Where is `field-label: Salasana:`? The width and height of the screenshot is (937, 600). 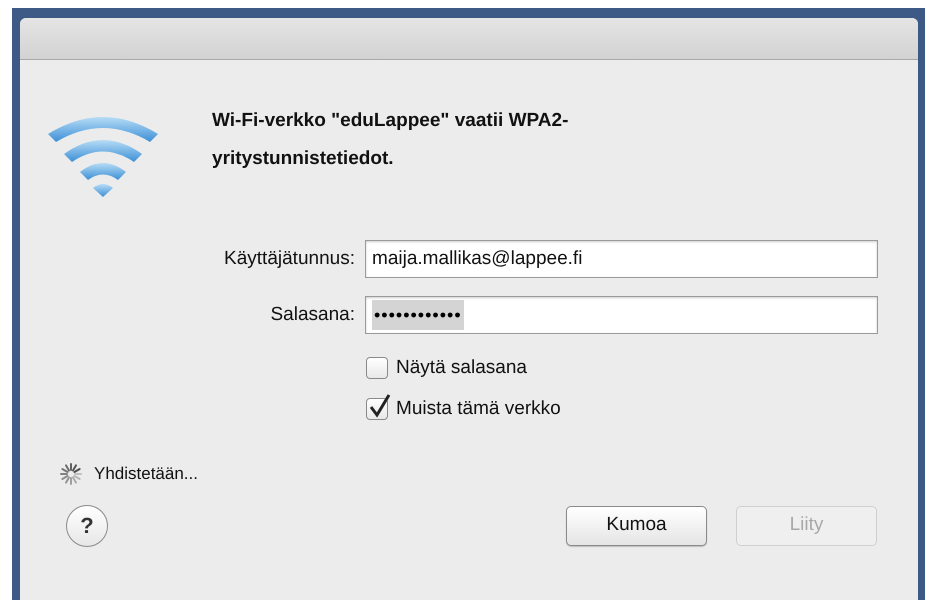 field-label: Salasana: is located at coordinates (312, 314).